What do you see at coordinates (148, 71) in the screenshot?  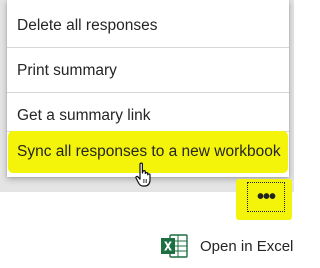 I see `menu-item-print-summary: Print summary` at bounding box center [148, 71].